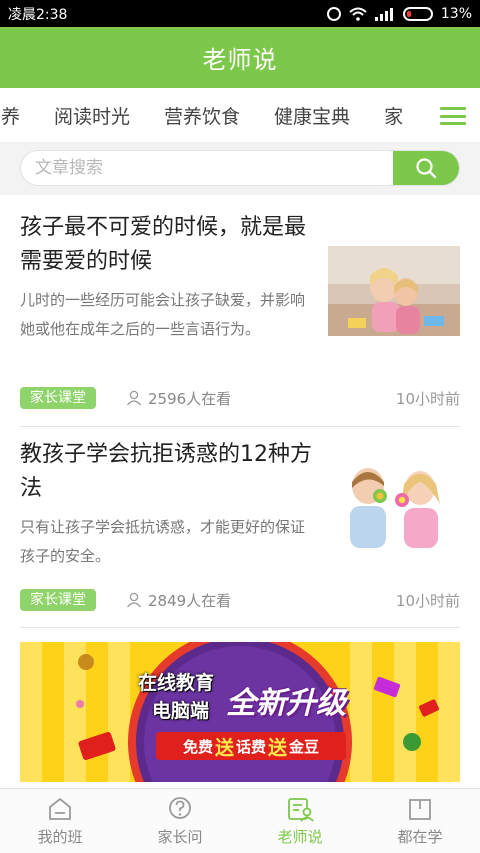 The width and height of the screenshot is (480, 853). What do you see at coordinates (92, 115) in the screenshot?
I see `tab-reading-time: 阅读时光` at bounding box center [92, 115].